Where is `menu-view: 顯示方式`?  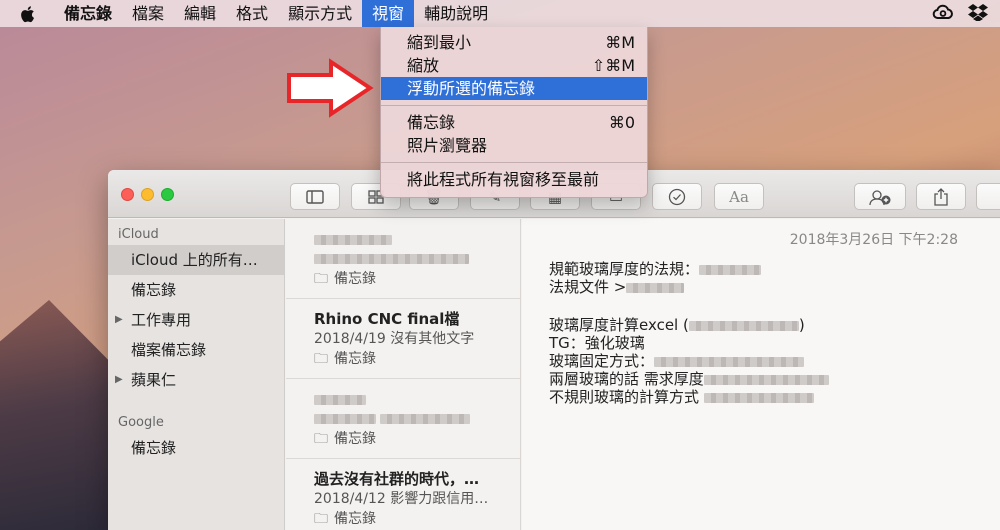
menu-view: 顯示方式 is located at coordinates (320, 13).